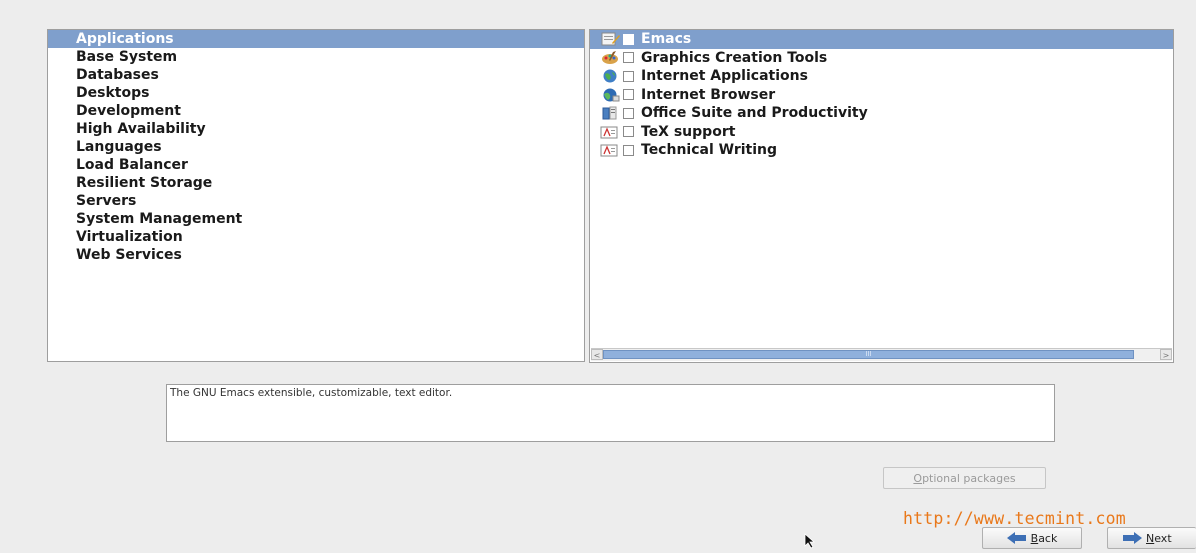  What do you see at coordinates (881, 58) in the screenshot?
I see `package-group-item: Graphics Creation Tools` at bounding box center [881, 58].